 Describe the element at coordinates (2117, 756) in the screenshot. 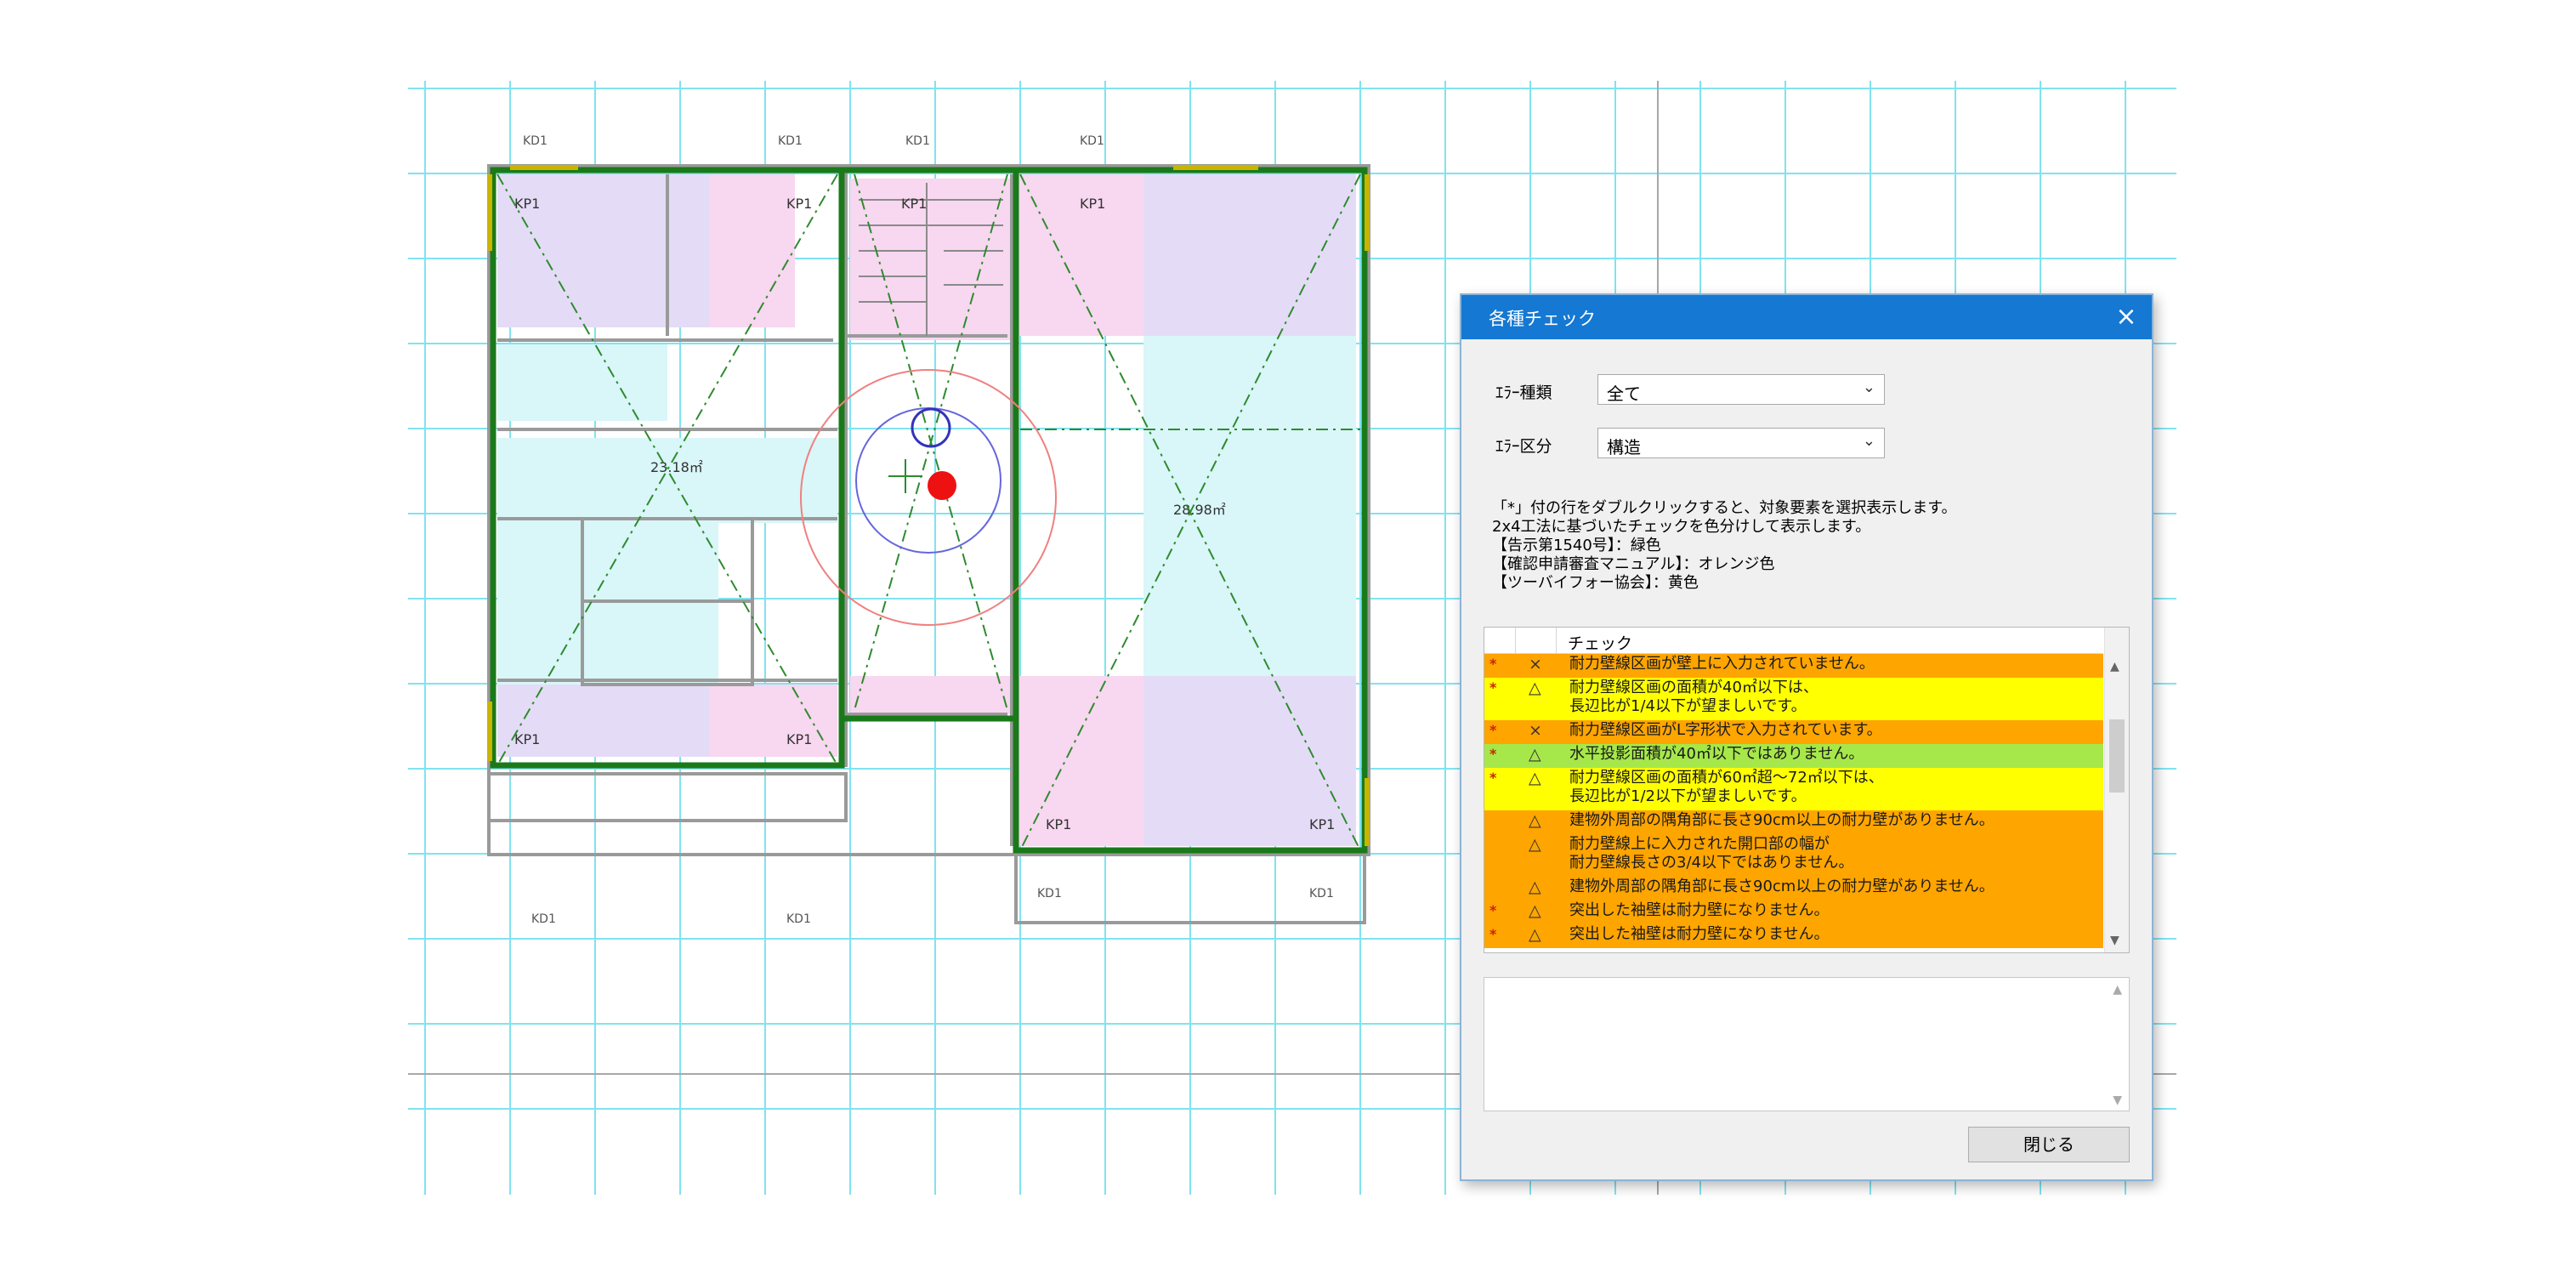

I see `scroll-thumb` at that location.